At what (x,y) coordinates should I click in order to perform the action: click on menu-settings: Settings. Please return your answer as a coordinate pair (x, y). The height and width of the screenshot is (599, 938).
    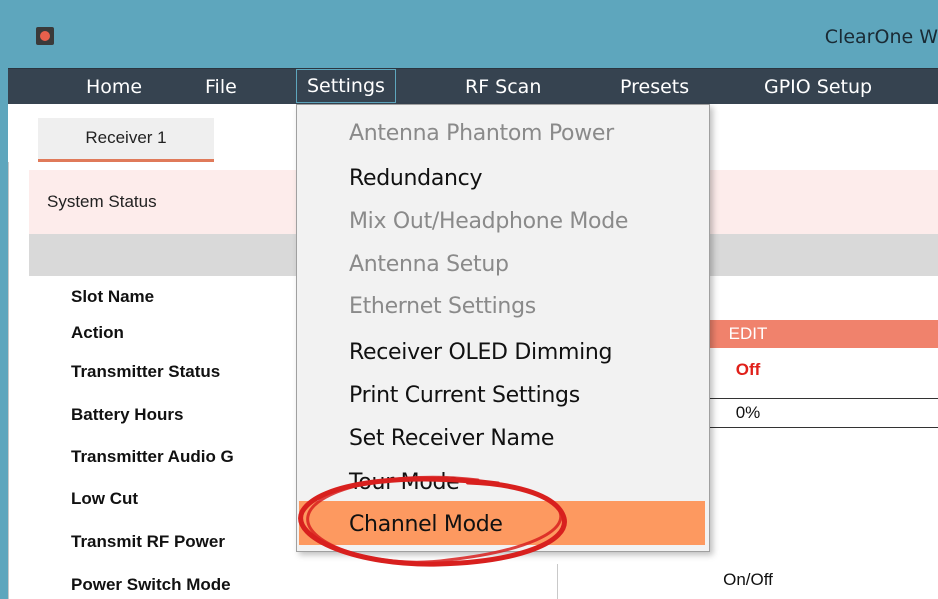
    Looking at the image, I should click on (346, 86).